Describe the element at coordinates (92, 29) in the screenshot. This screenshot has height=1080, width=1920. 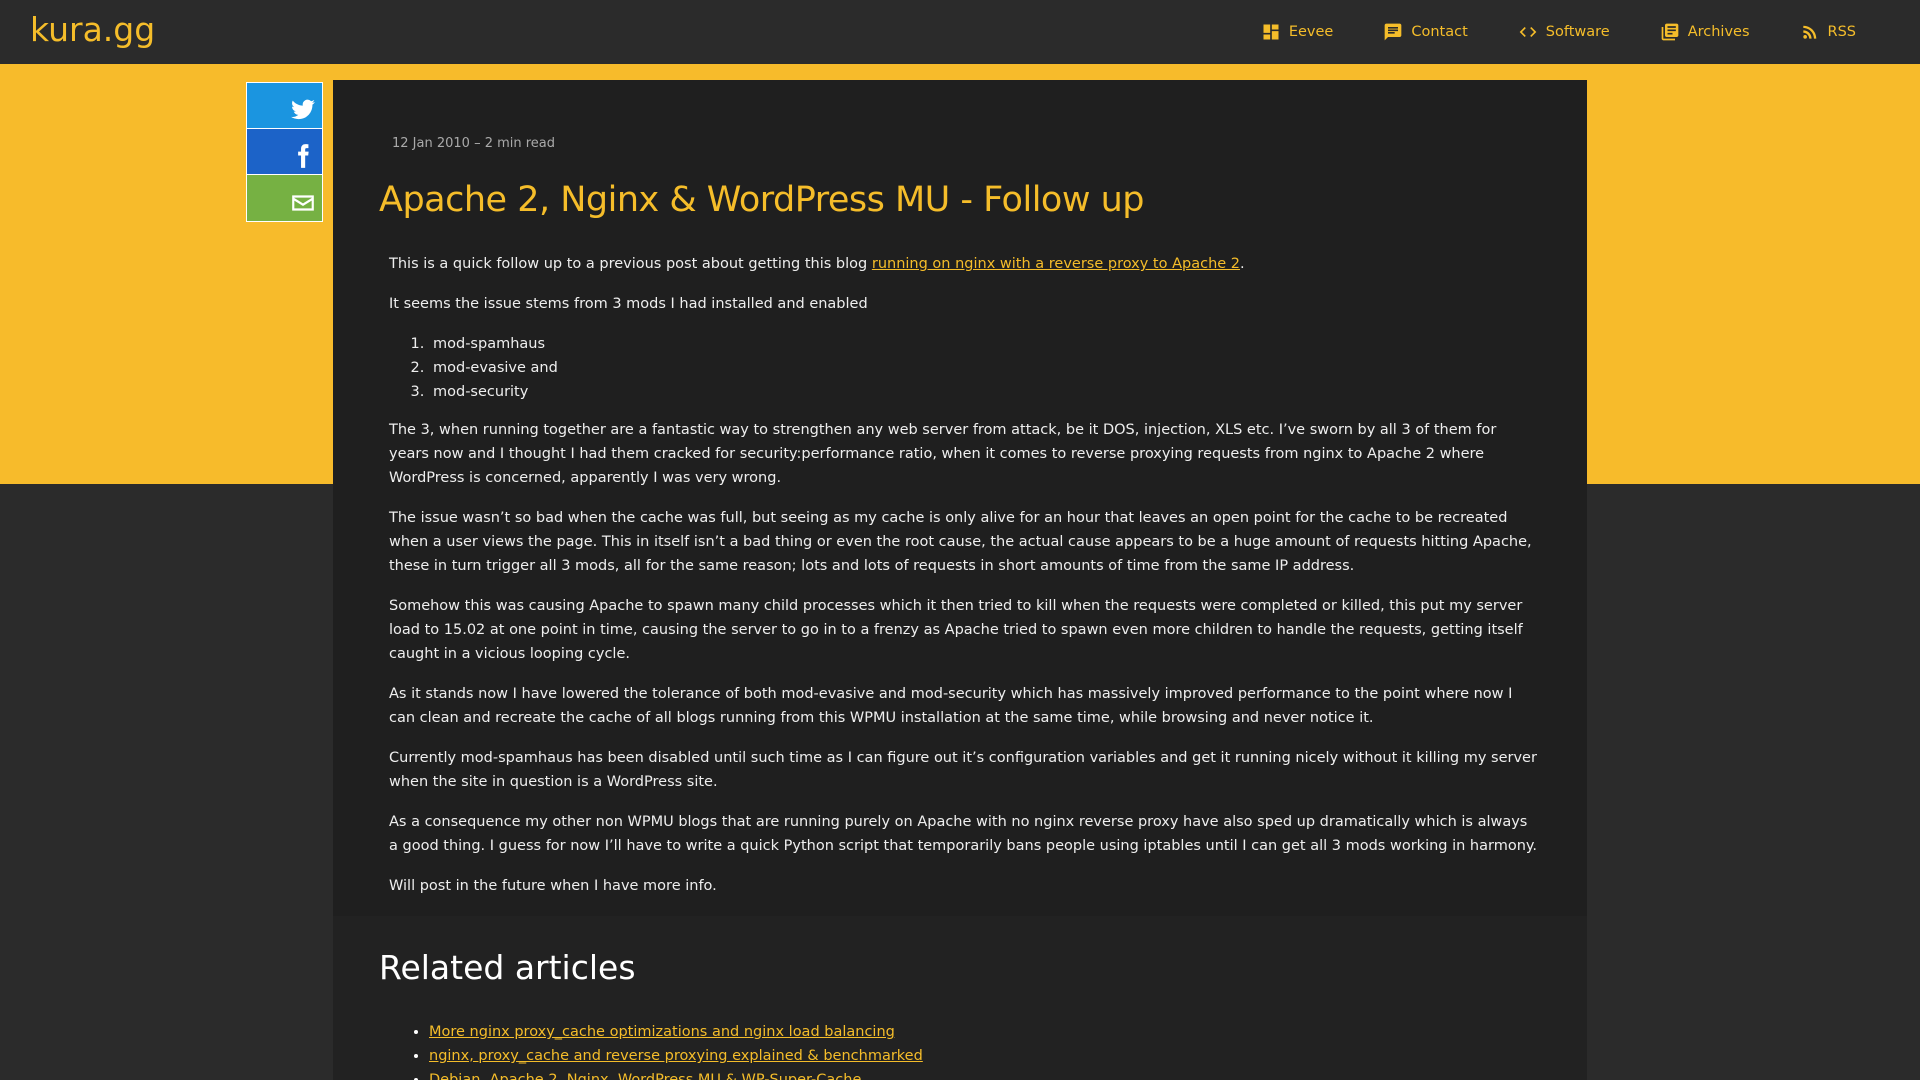
I see `site-brand-link: kura.gg` at that location.